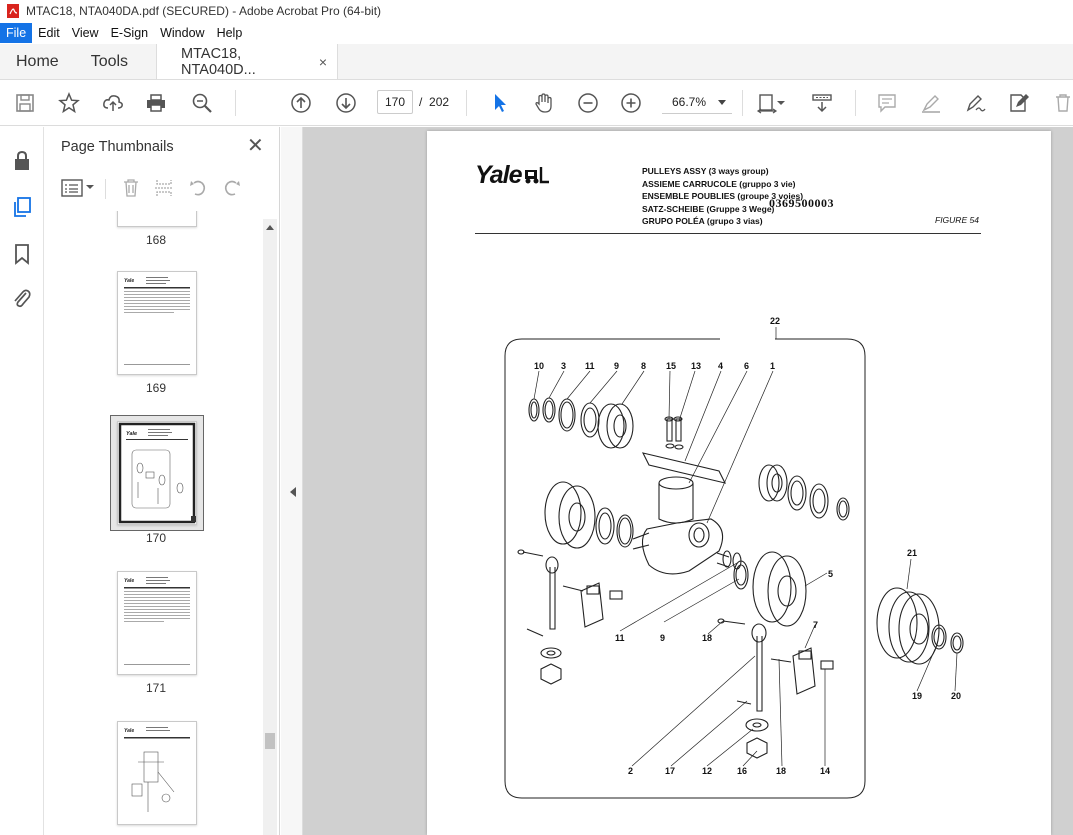 This screenshot has height=835, width=1073. I want to click on svg-text: 8, so click(643, 366).